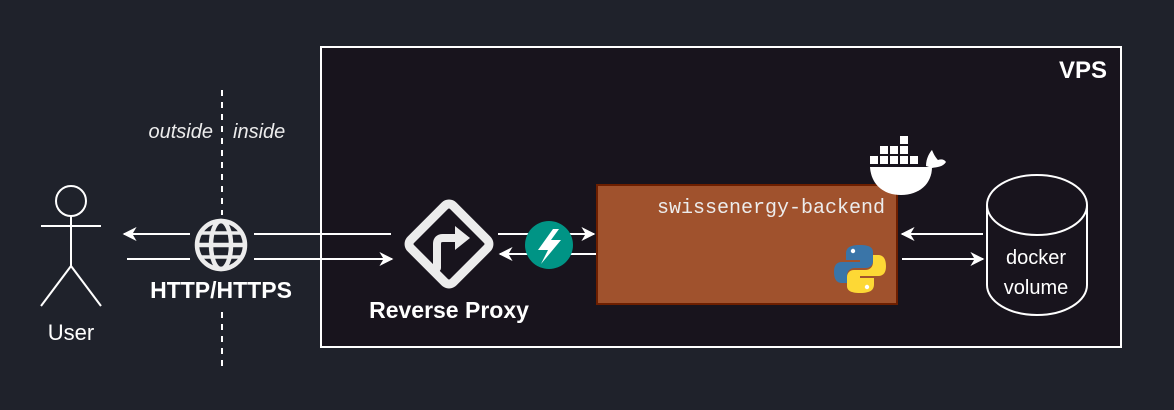 Image resolution: width=1174 pixels, height=410 pixels. Describe the element at coordinates (449, 310) in the screenshot. I see `reverse-proxy-label: Reverse Proxy` at that location.